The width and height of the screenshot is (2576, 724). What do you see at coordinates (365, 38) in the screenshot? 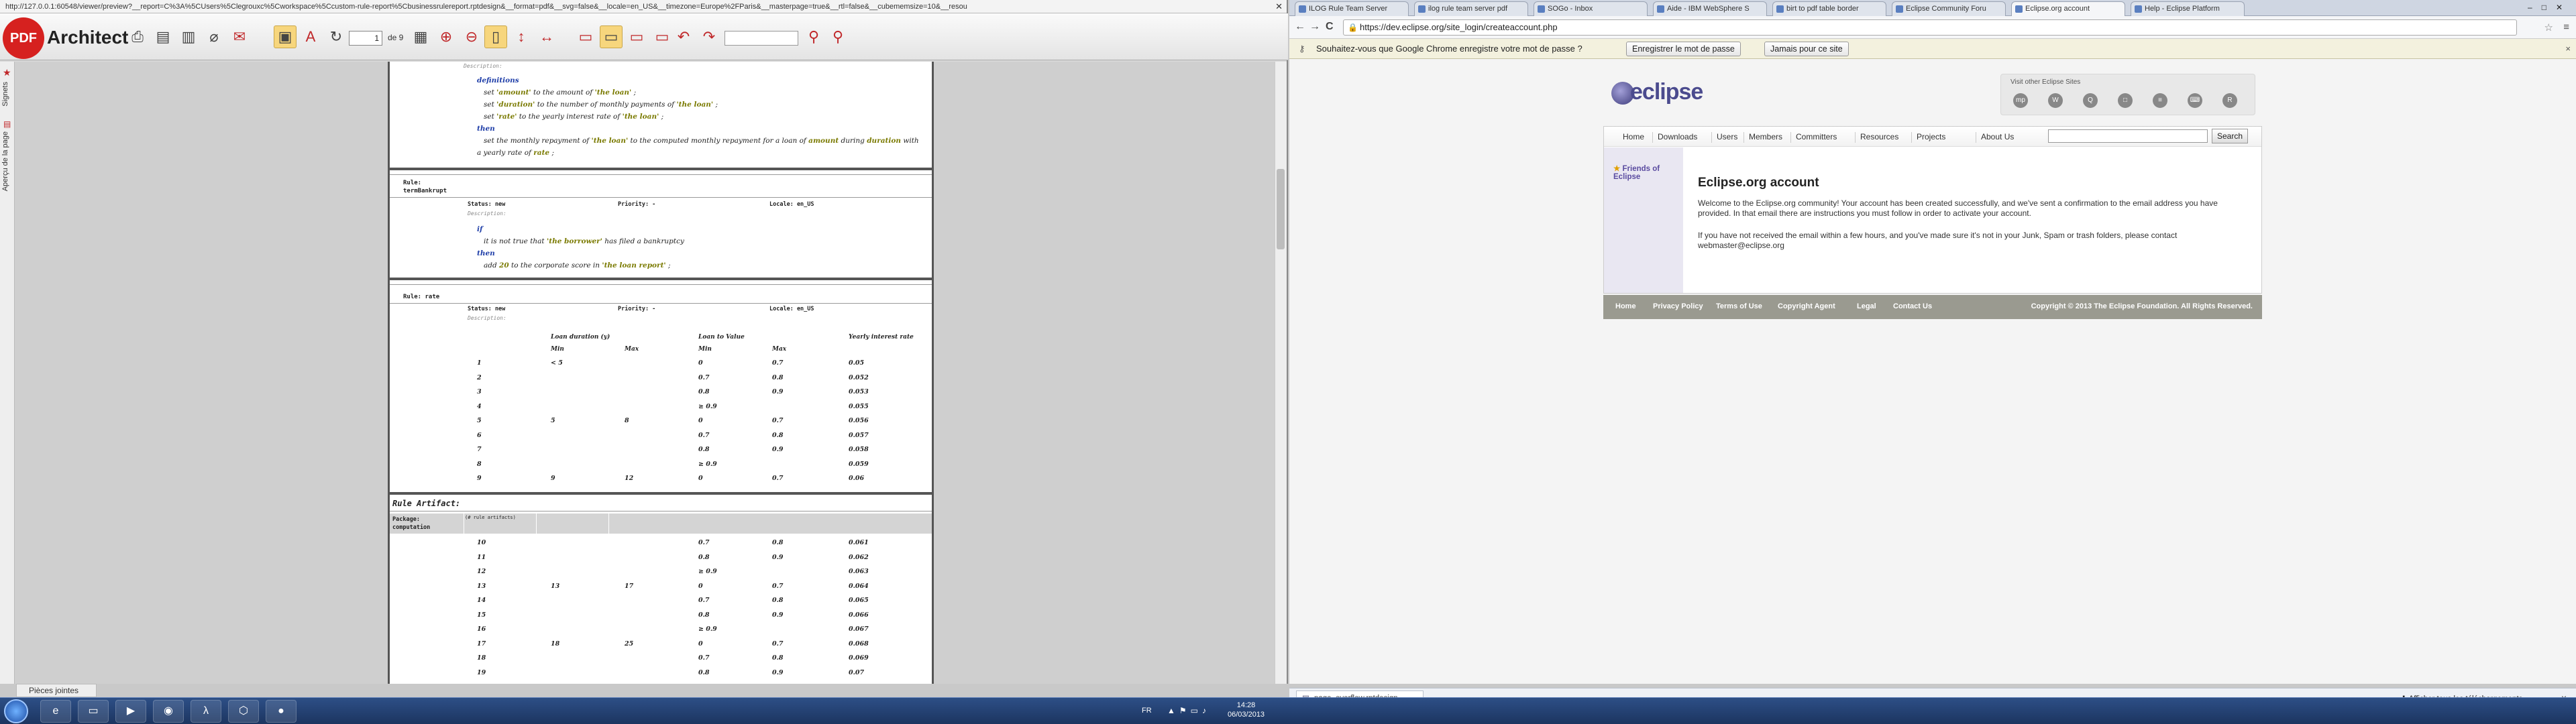
I see `page-number-input: 1` at bounding box center [365, 38].